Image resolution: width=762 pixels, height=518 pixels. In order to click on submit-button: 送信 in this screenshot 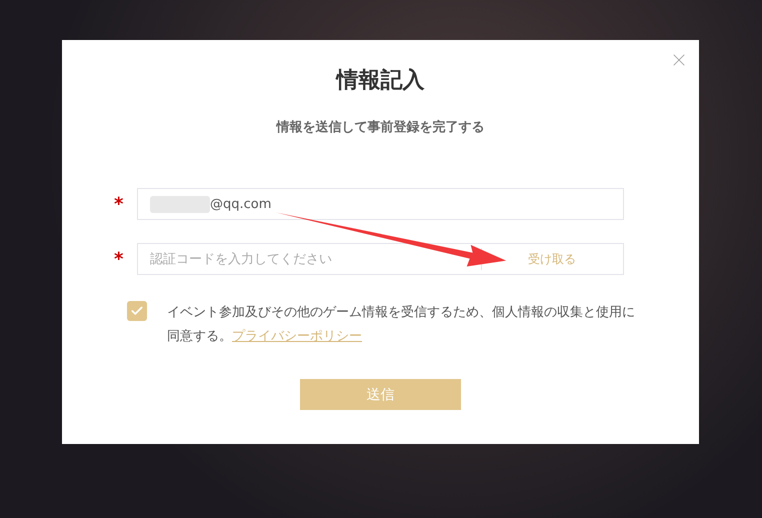, I will do `click(380, 394)`.